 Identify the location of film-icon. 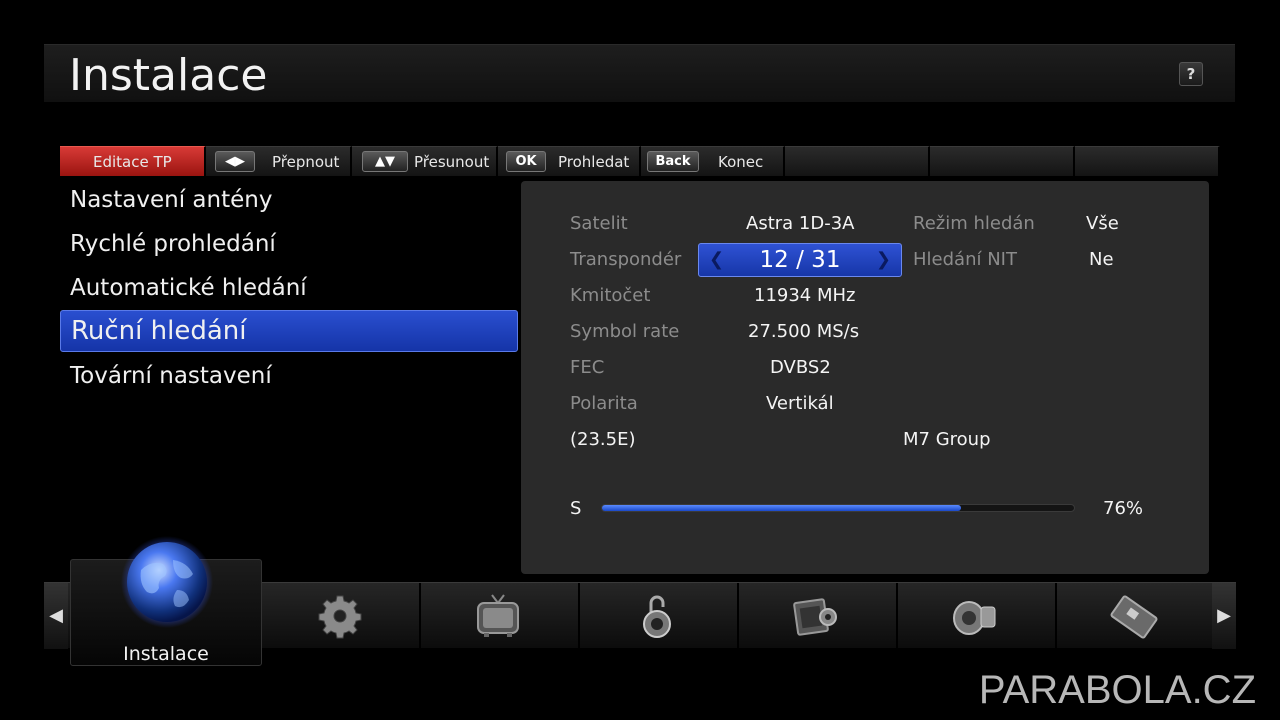
(816, 616).